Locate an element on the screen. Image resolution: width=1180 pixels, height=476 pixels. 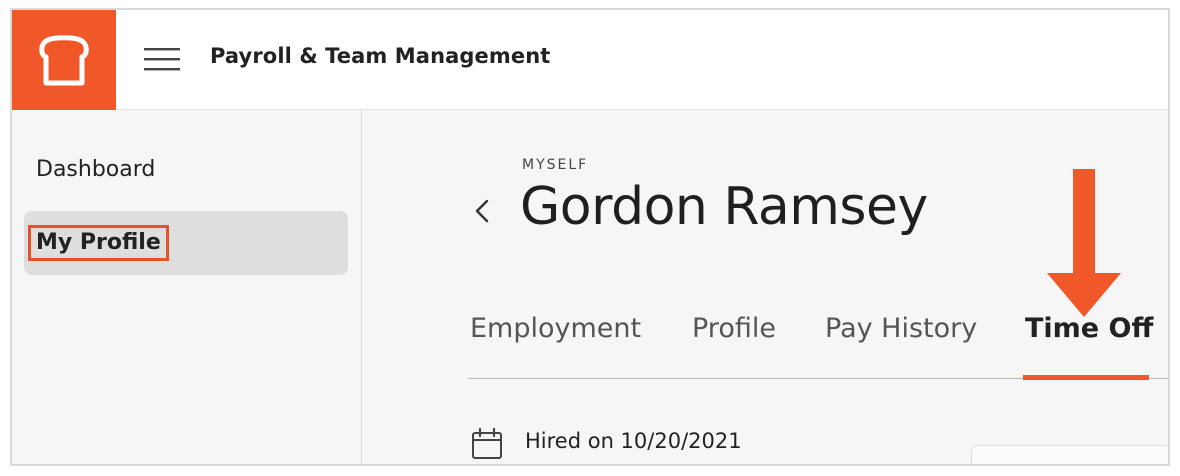
tab-time-off: Time Off is located at coordinates (1089, 346).